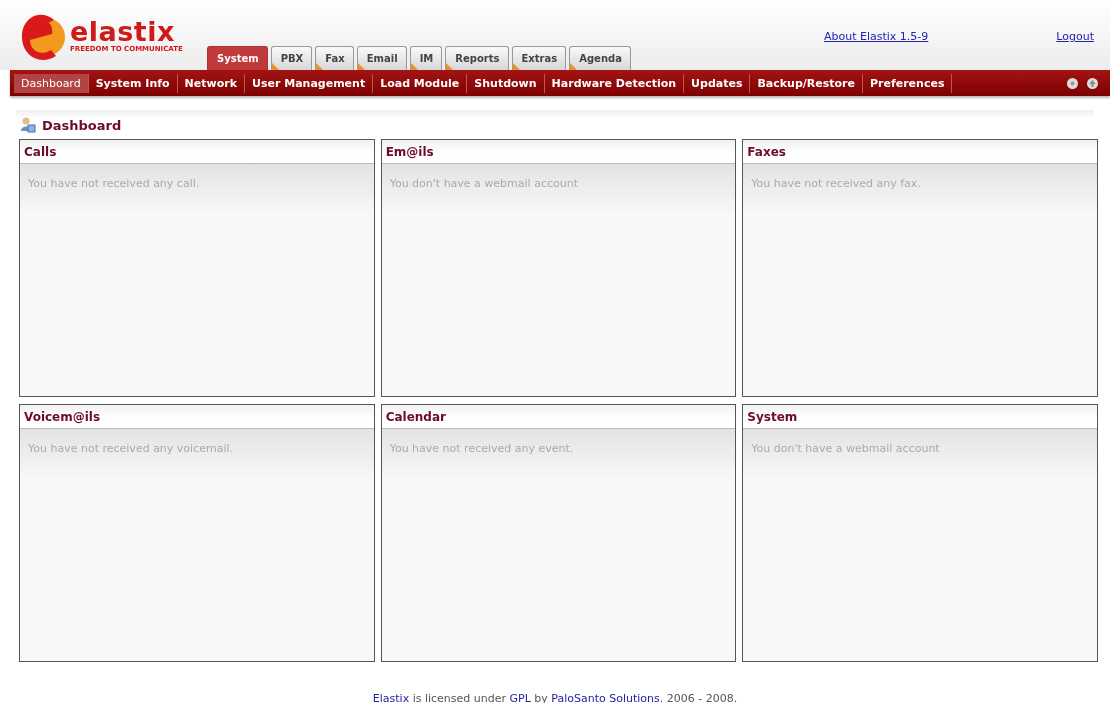 This screenshot has height=703, width=1110. I want to click on footer-link: Elastix, so click(391, 697).